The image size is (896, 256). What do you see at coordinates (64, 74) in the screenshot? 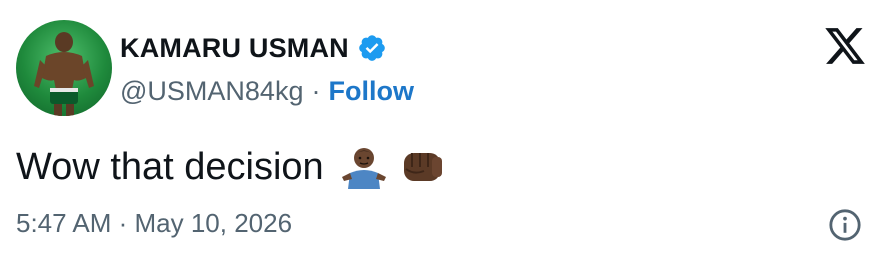
I see `avatar-image` at bounding box center [64, 74].